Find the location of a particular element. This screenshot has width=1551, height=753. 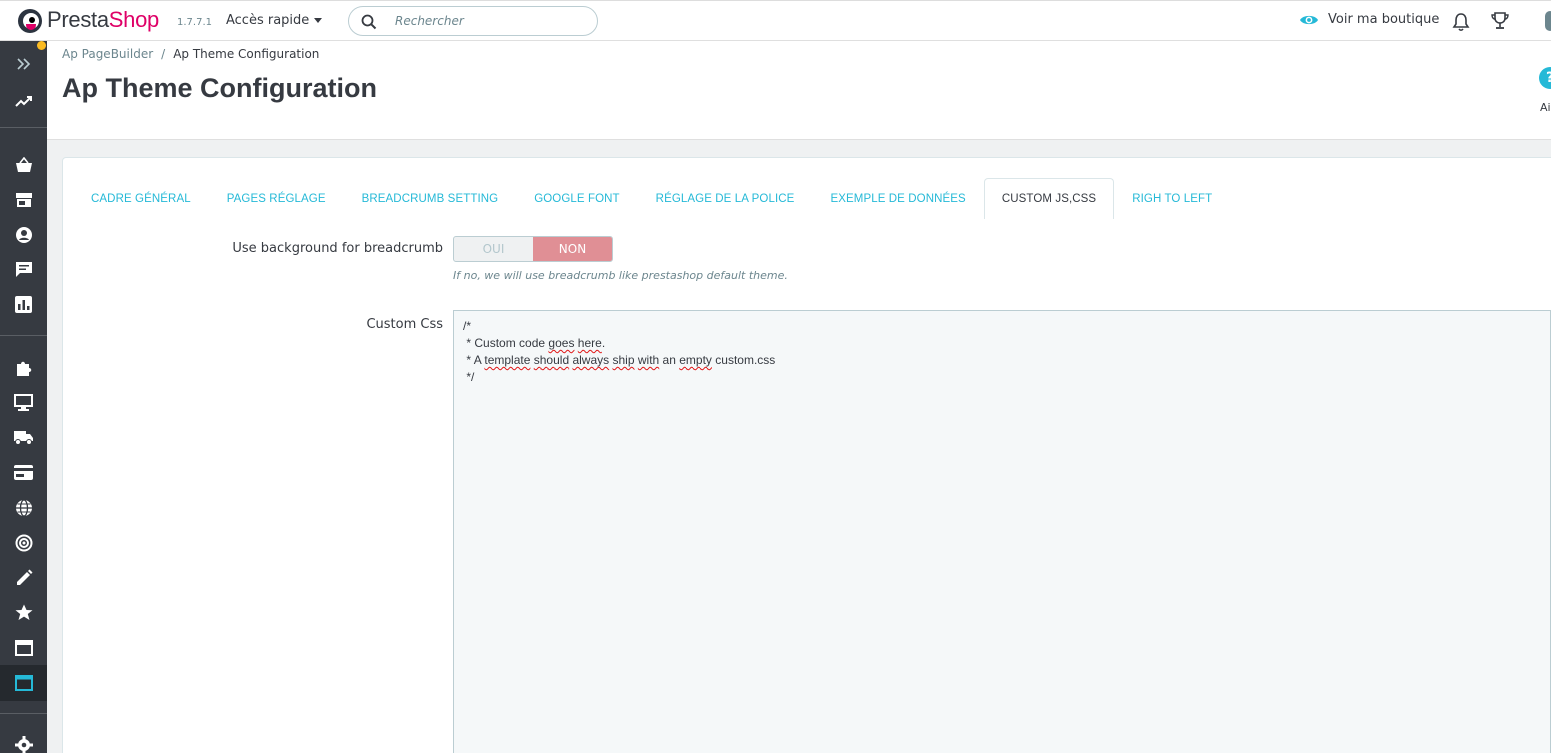

sidebar-item-catalog is located at coordinates (23, 199).